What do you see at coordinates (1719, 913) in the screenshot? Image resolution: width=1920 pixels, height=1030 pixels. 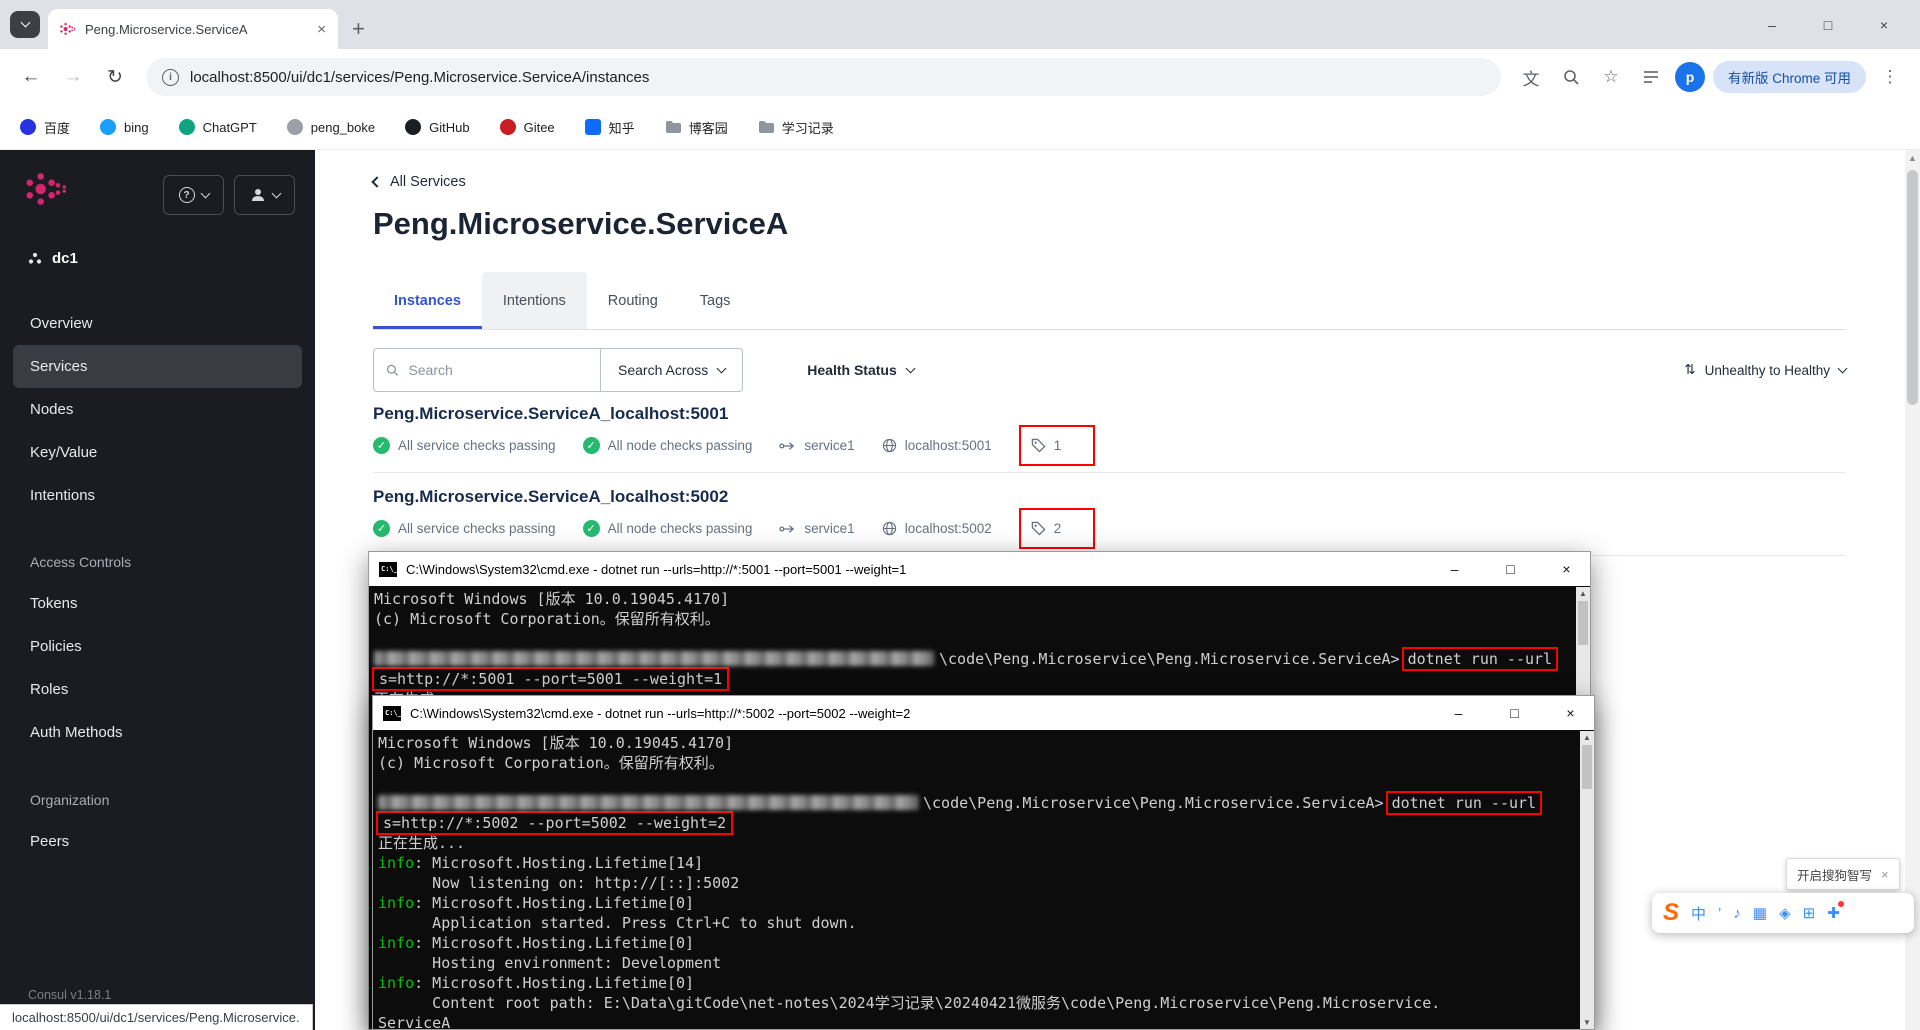 I see `punctuation-icon: ’` at bounding box center [1719, 913].